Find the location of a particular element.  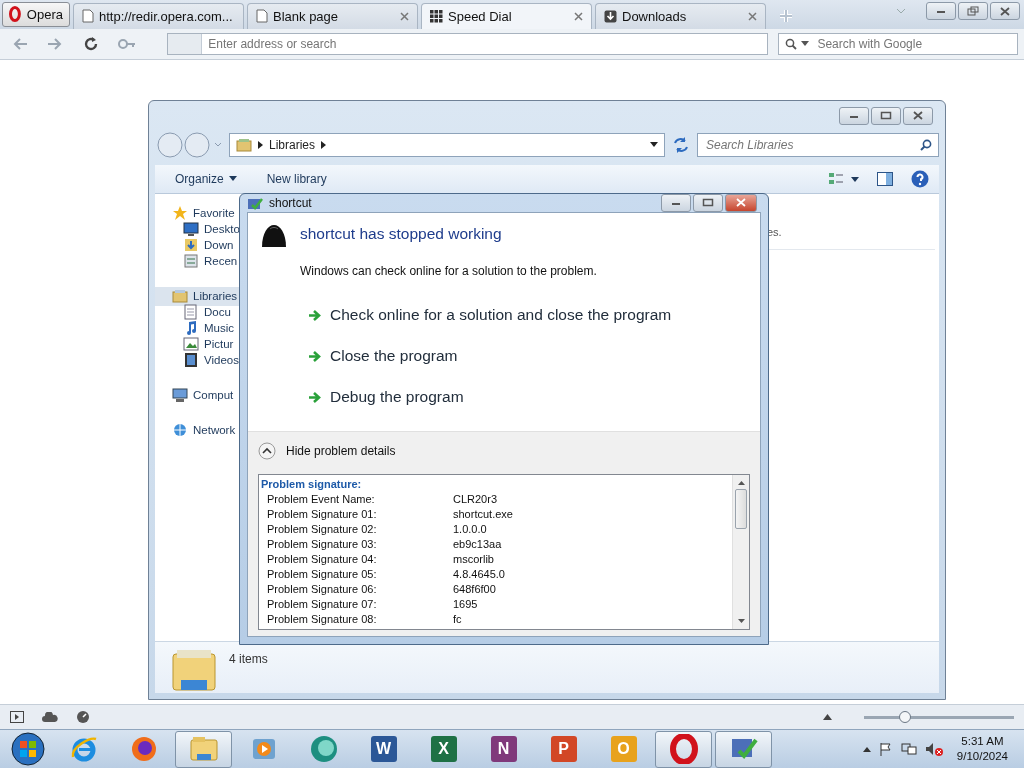

help-icon is located at coordinates (920, 178).